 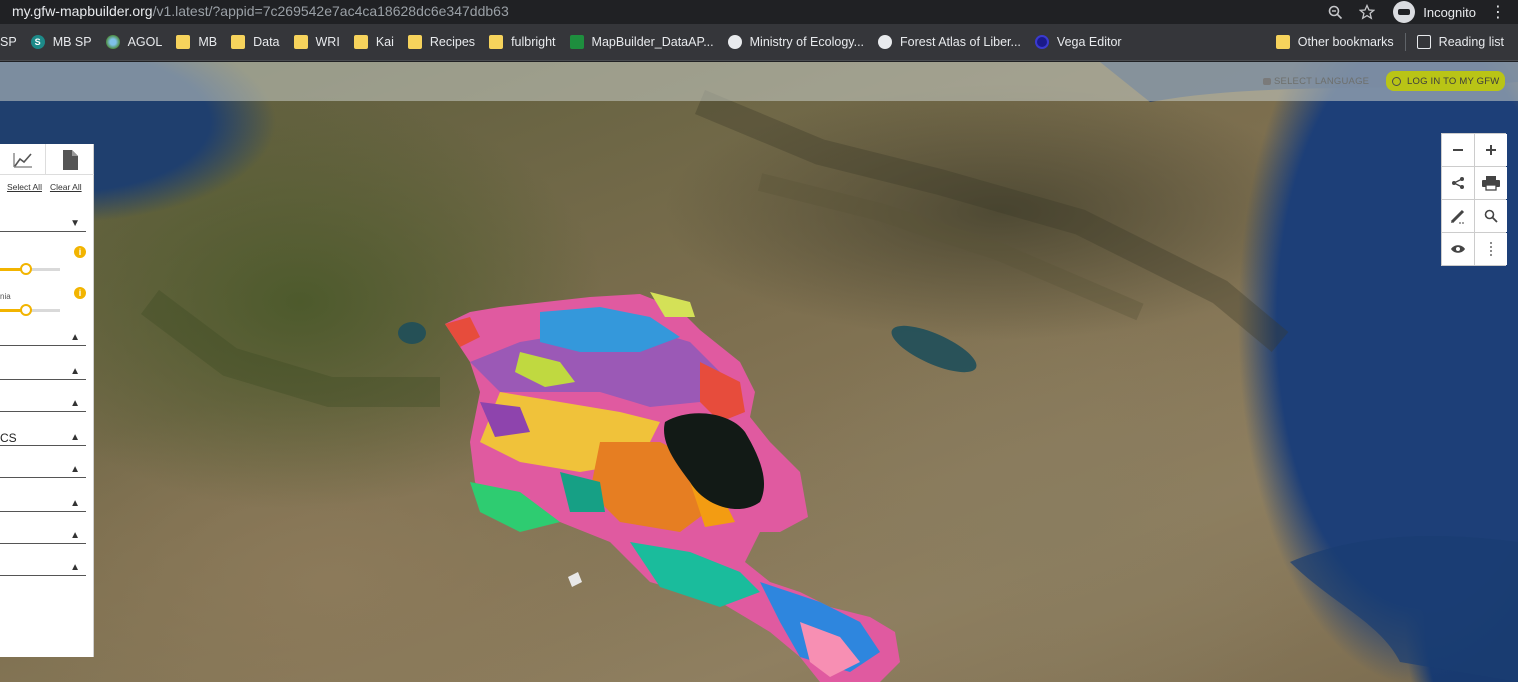 I want to click on layer-group-row-2: ▲, so click(x=43, y=337).